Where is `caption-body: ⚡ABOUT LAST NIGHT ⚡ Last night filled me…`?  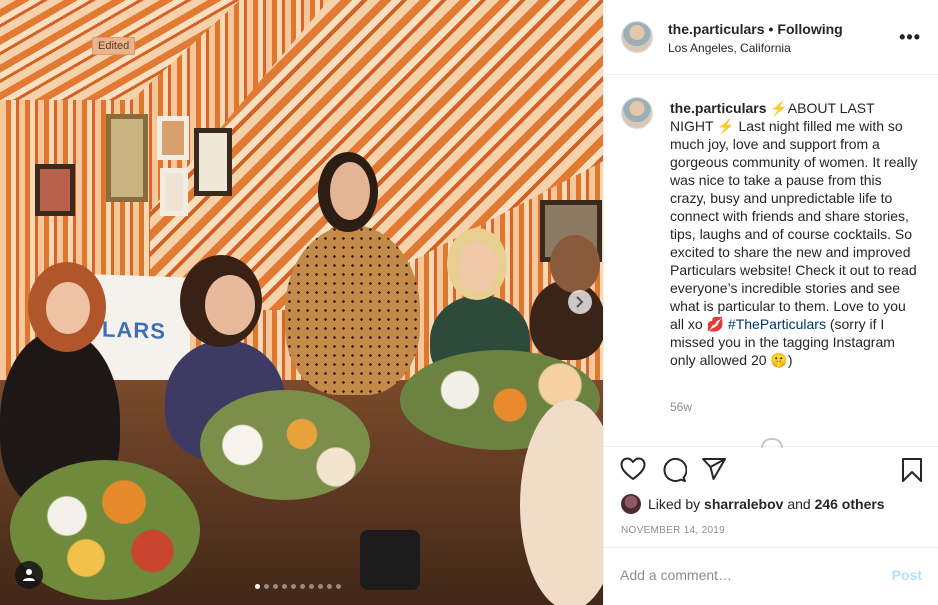 caption-body: ⚡ABOUT LAST NIGHT ⚡ Last night filled me… is located at coordinates (794, 216).